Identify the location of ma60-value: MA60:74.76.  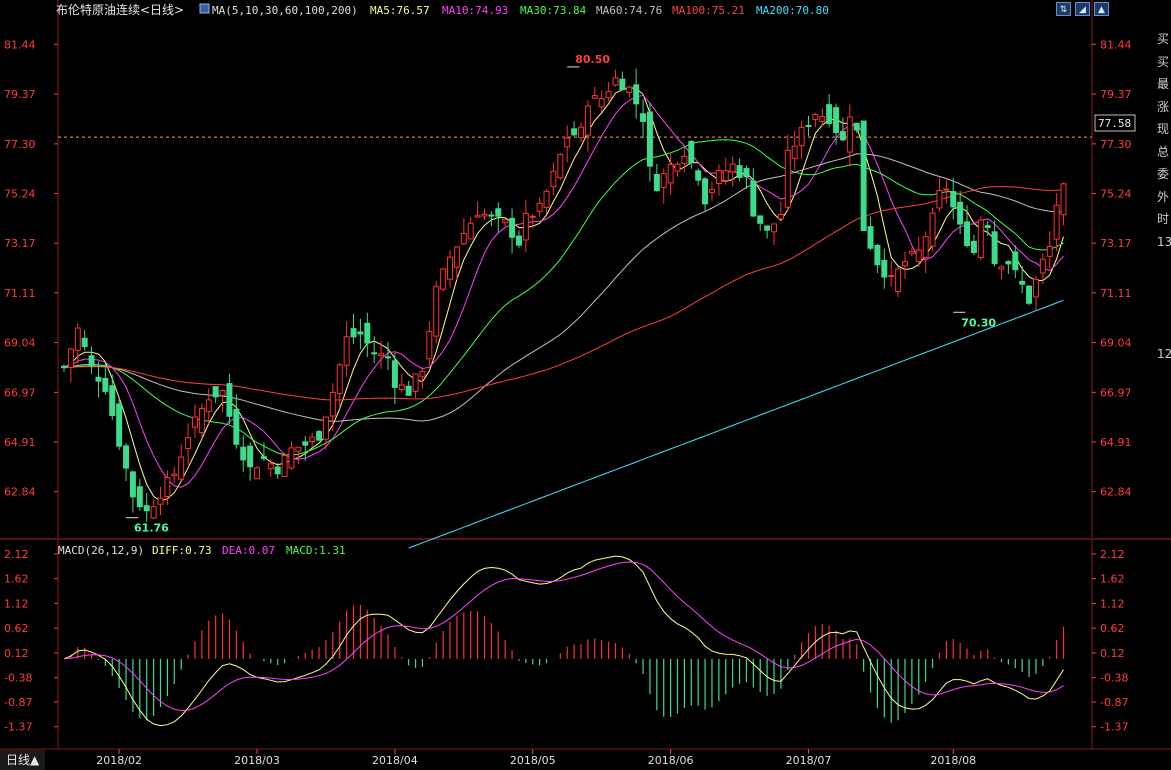
(629, 10).